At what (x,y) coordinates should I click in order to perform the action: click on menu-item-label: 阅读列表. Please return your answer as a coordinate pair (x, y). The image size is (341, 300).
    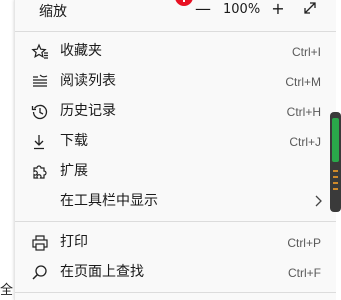
    Looking at the image, I should click on (88, 81).